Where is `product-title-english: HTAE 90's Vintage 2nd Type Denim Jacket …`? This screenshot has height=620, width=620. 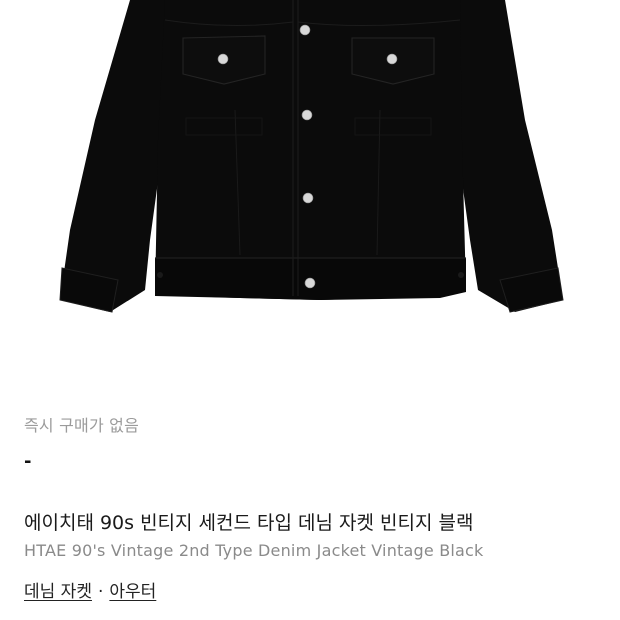
product-title-english: HTAE 90's Vintage 2nd Type Denim Jacket … is located at coordinates (254, 550).